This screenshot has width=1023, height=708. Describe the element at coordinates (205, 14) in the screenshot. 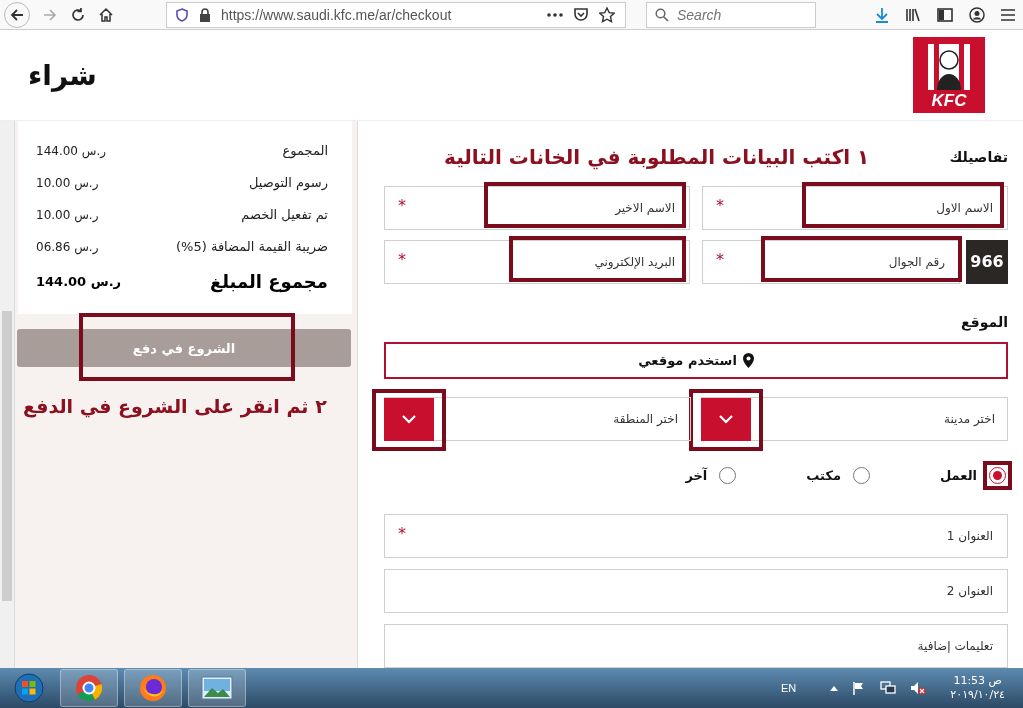

I see `lock-icon` at that location.